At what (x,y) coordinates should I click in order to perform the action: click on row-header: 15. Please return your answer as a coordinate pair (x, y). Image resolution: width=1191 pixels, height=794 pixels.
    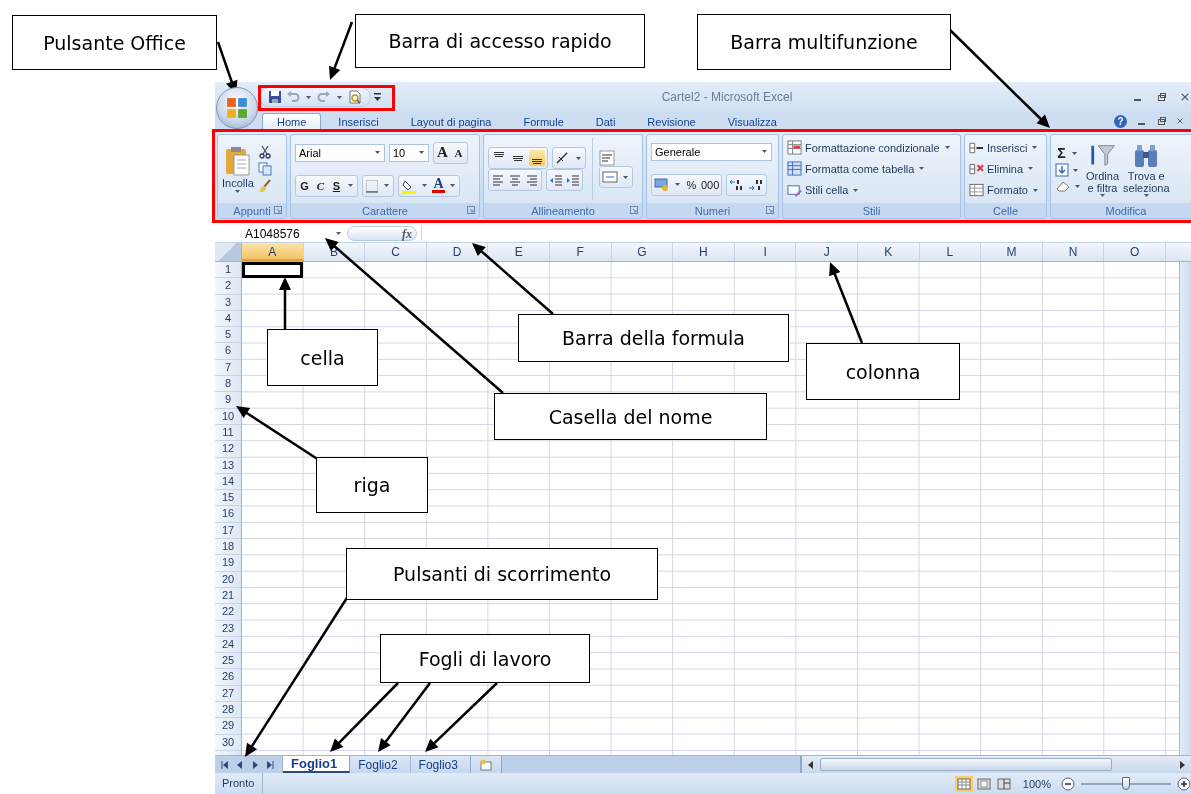
    Looking at the image, I should click on (228, 498).